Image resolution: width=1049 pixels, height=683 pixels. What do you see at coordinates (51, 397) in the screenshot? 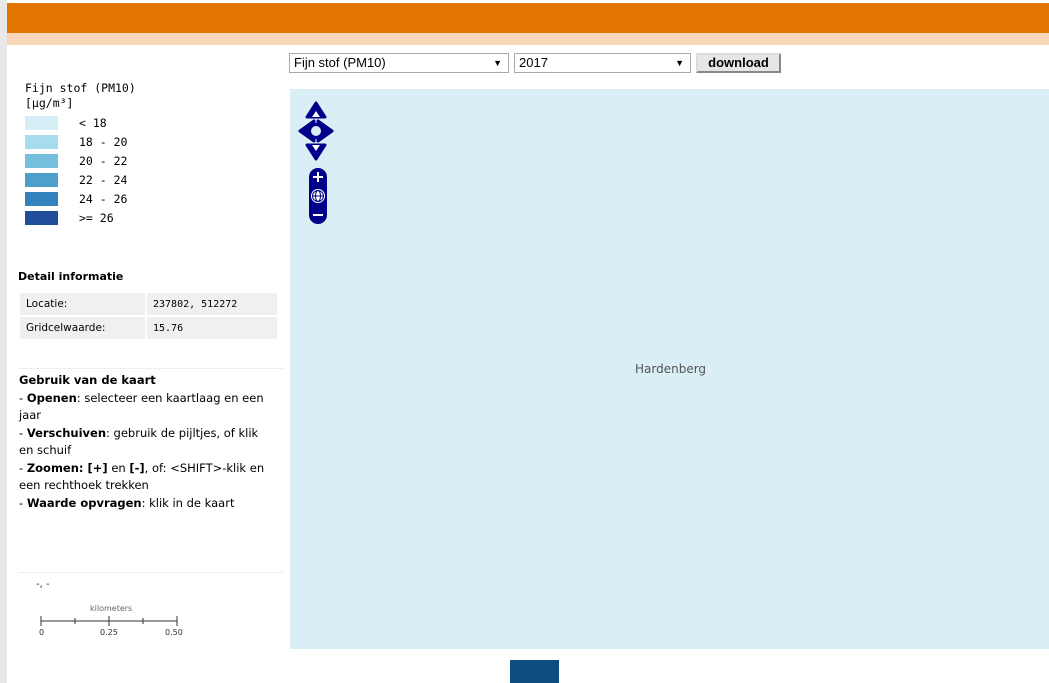
I see `usage-keyword: Openen` at bounding box center [51, 397].